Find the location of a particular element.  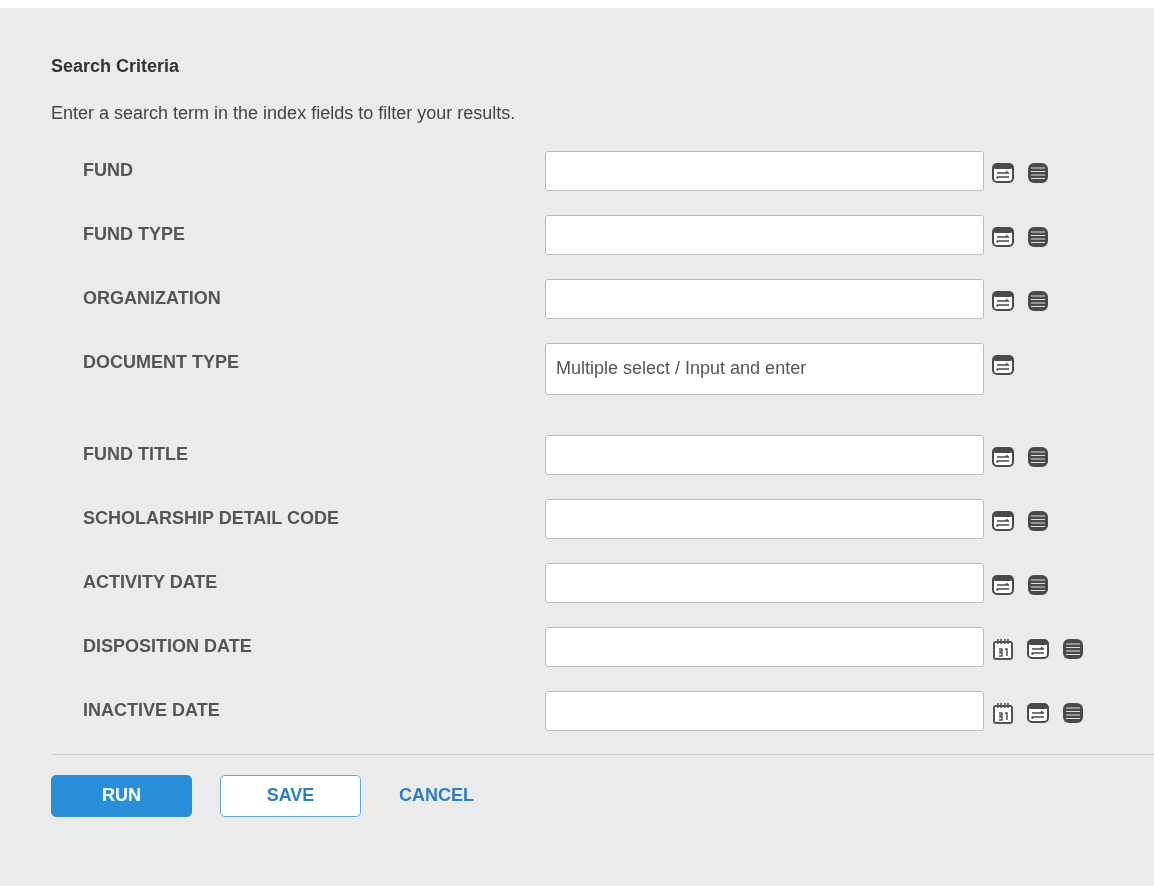

field-label: DISPOSITION DATE is located at coordinates (167, 646).